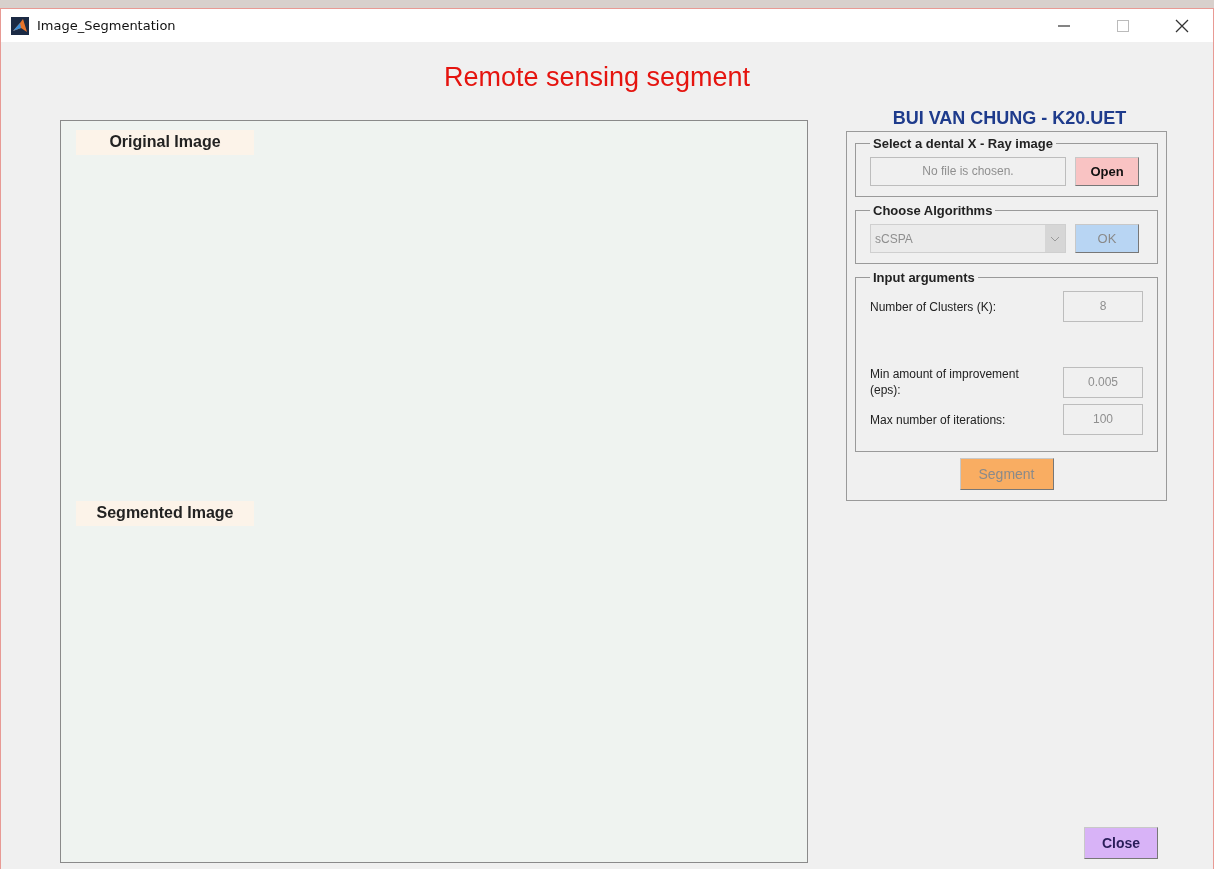  Describe the element at coordinates (1107, 171) in the screenshot. I see `open-button: Open` at that location.